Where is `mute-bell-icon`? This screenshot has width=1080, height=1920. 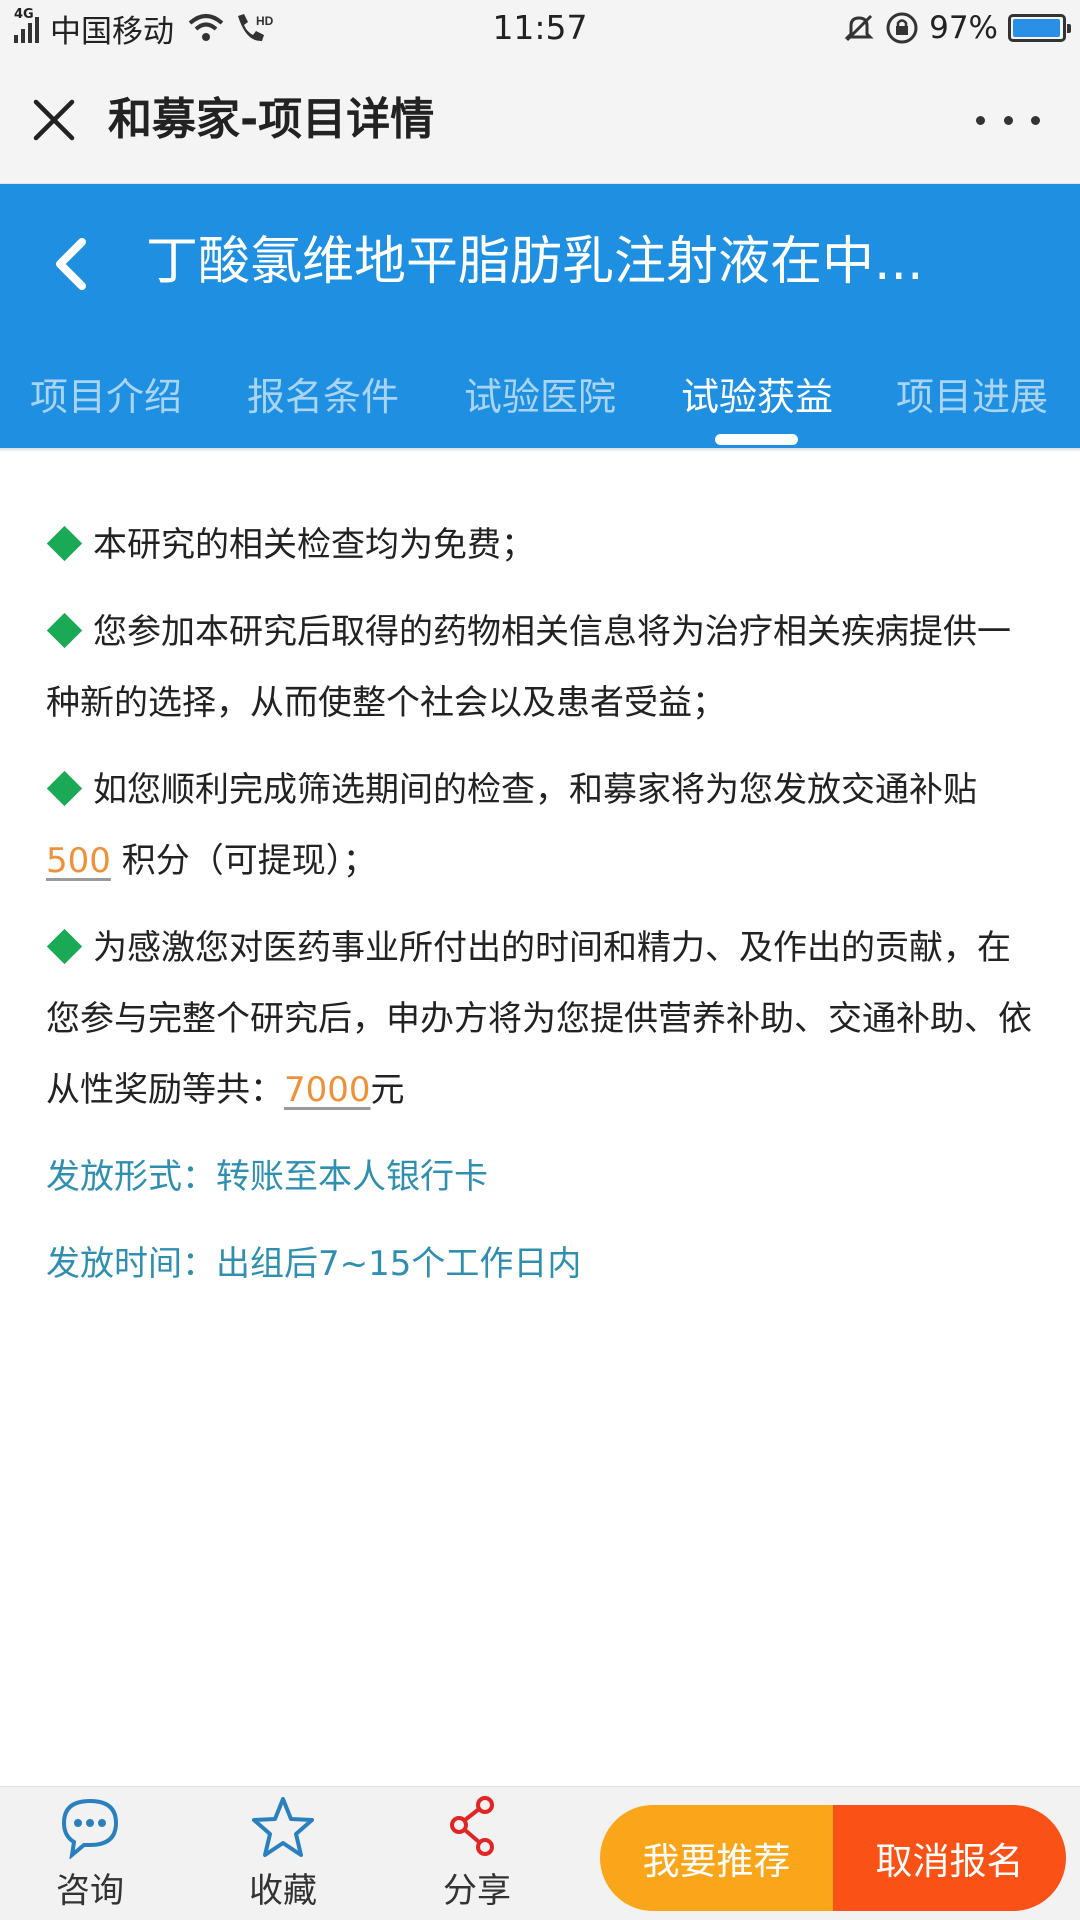 mute-bell-icon is located at coordinates (859, 28).